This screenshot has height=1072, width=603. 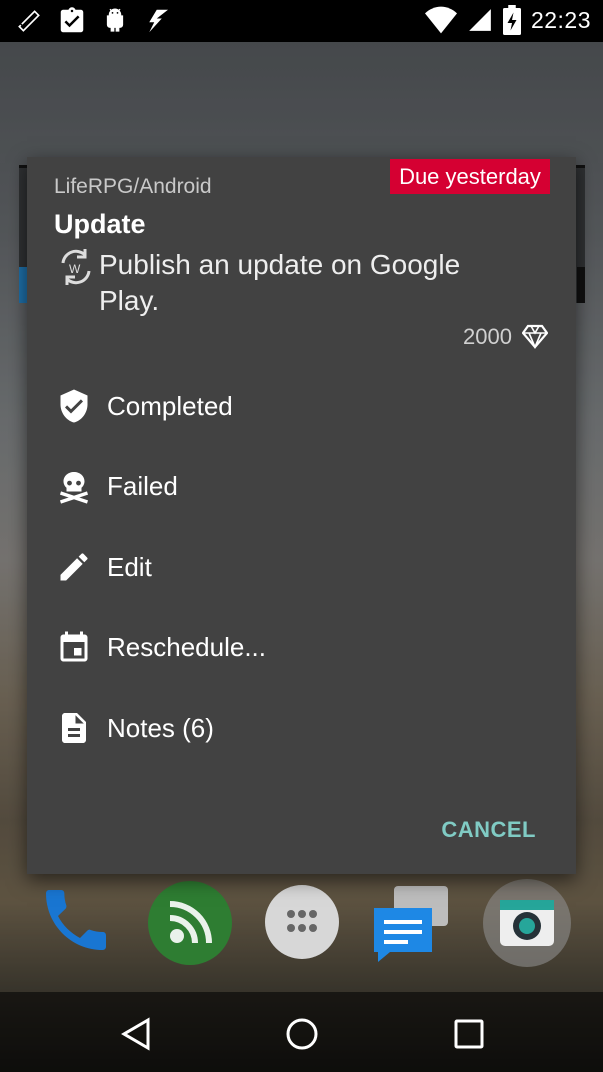 I want to click on pencil-icon, so click(x=74, y=567).